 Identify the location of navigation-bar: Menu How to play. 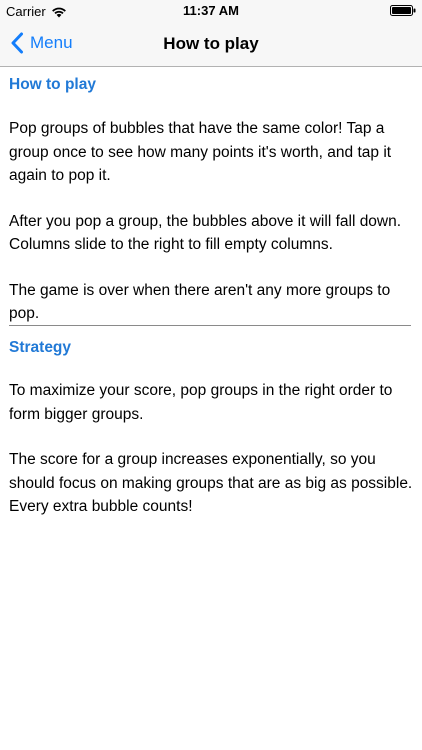
(211, 44).